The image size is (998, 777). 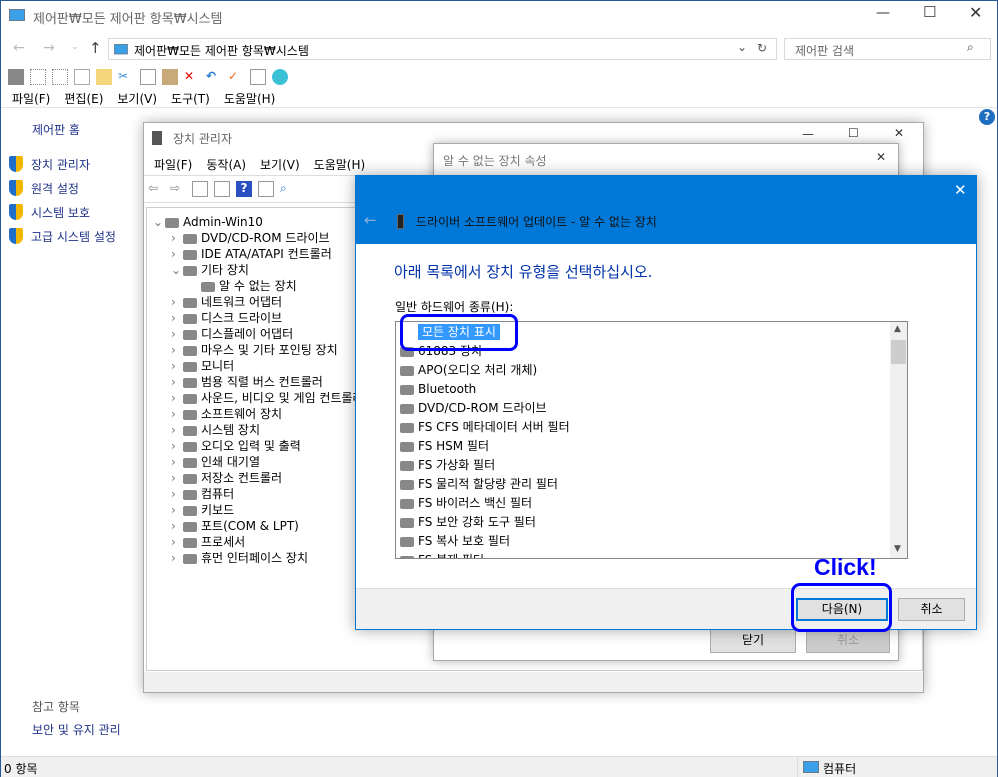 I want to click on refresh-icon: ↻, so click(x=762, y=48).